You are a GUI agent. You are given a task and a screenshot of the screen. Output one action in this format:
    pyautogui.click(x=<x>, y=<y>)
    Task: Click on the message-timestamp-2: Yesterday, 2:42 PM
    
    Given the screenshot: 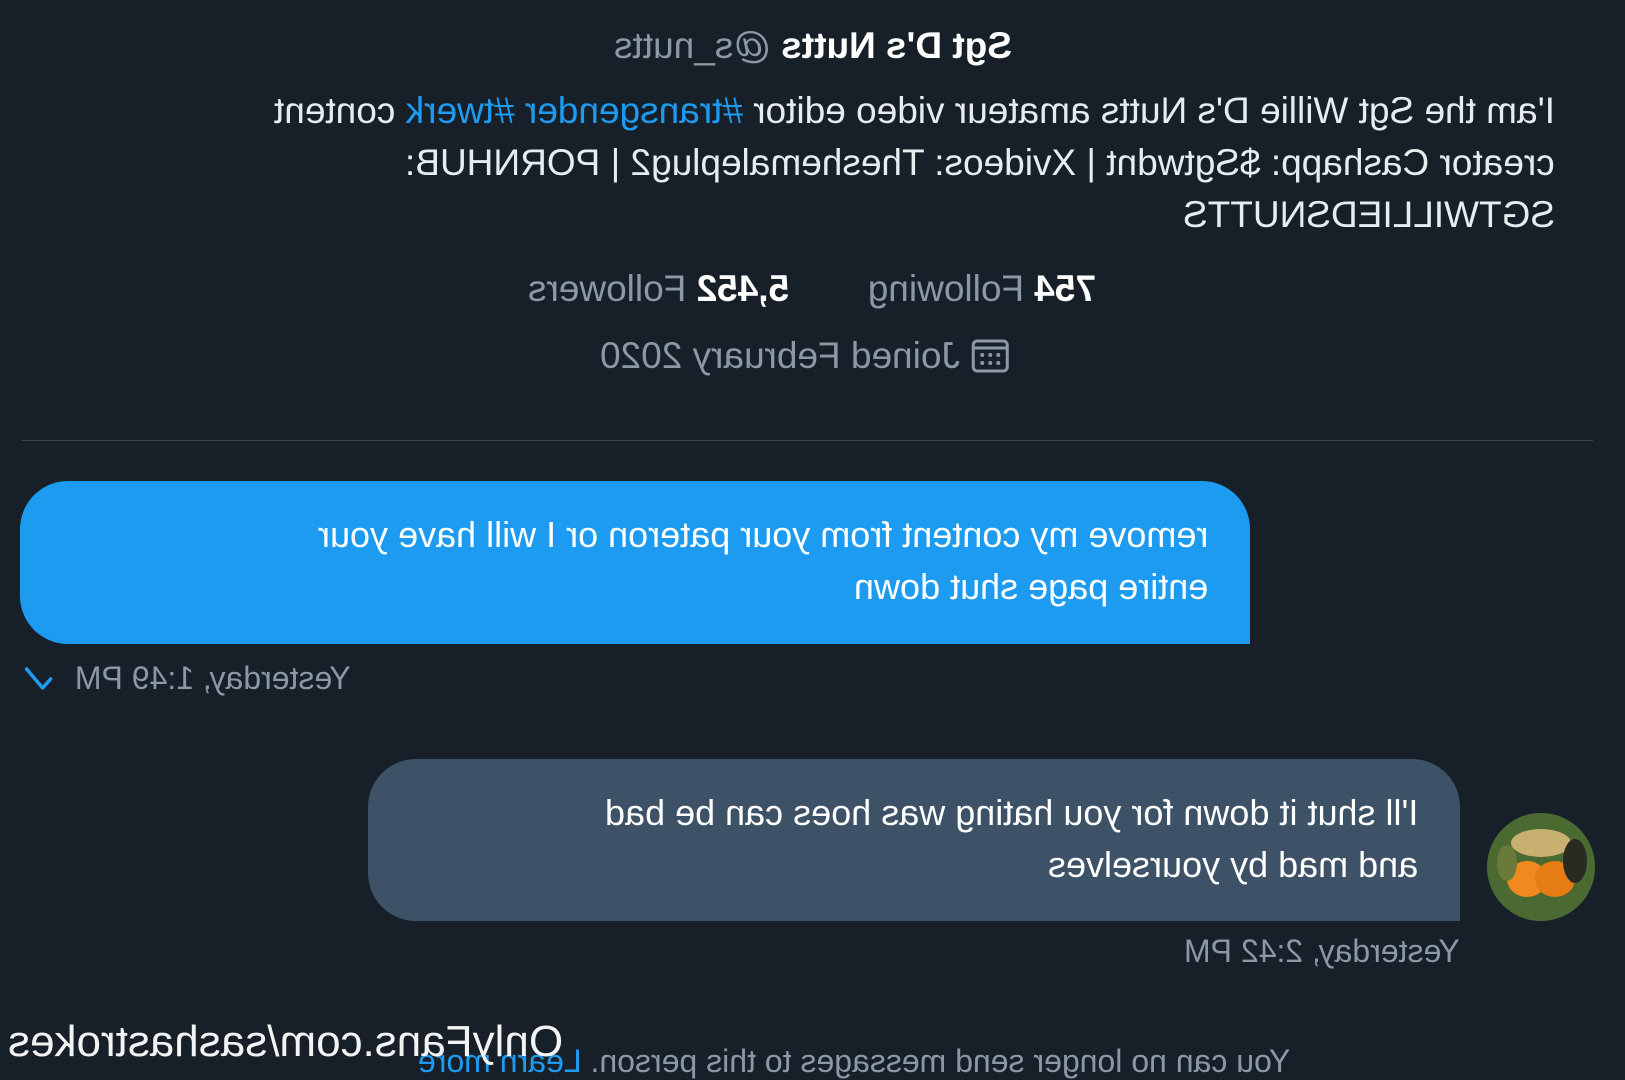 What is the action you would take?
    pyautogui.click(x=1310, y=953)
    